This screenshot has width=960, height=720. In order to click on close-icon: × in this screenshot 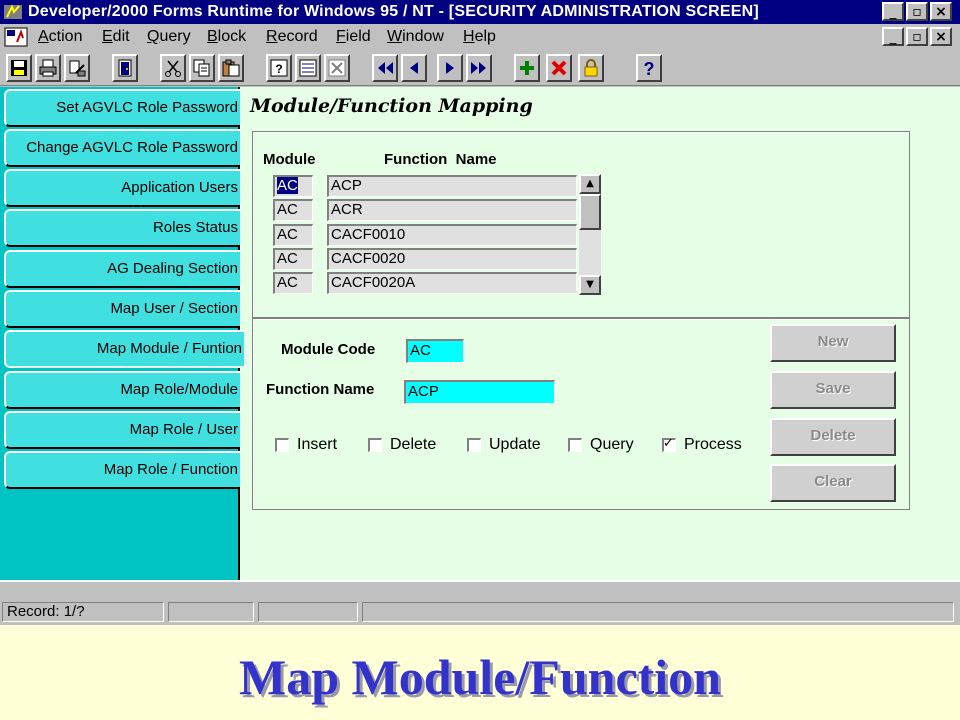, I will do `click(941, 11)`.